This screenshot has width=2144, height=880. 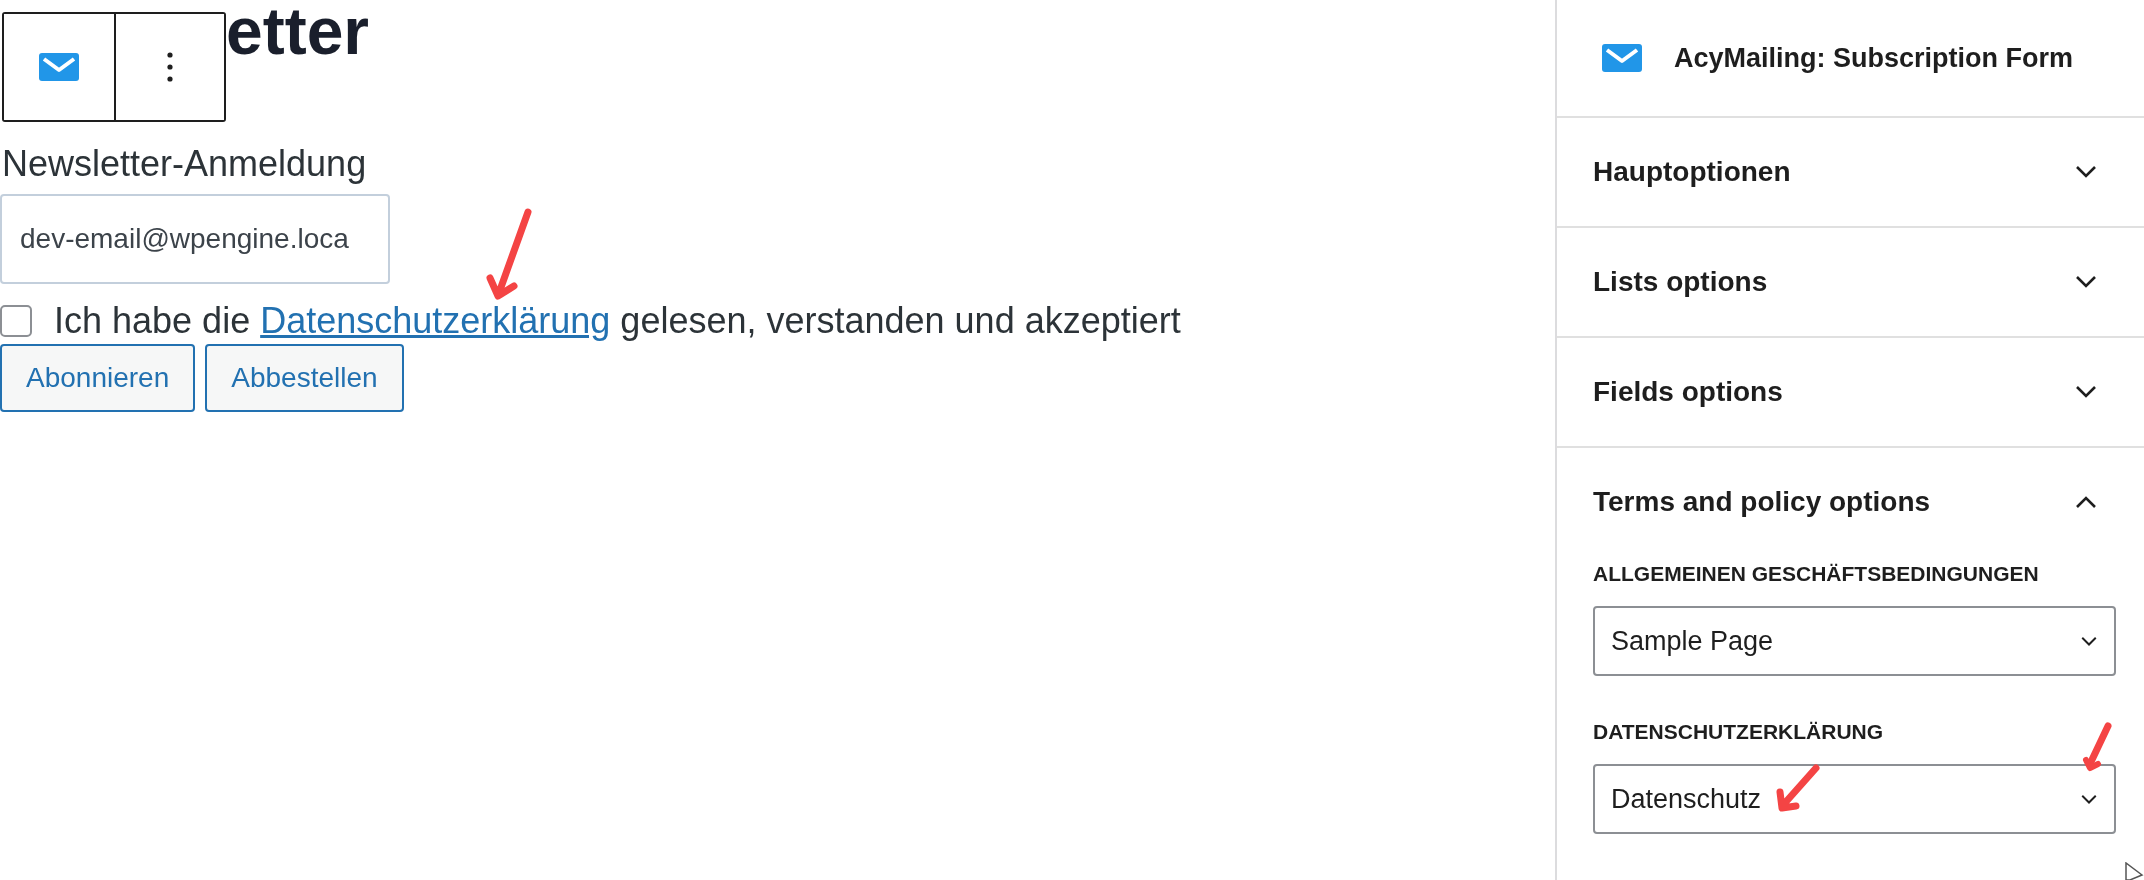 What do you see at coordinates (304, 378) in the screenshot?
I see `unsubscribe-button: Abbestellen` at bounding box center [304, 378].